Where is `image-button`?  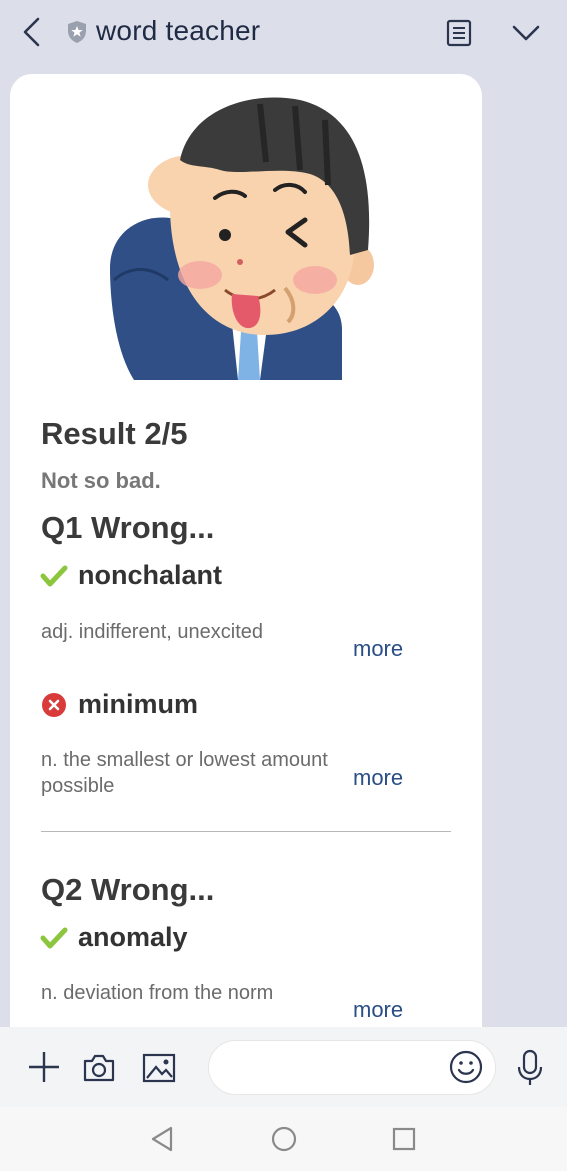
image-button is located at coordinates (159, 1068).